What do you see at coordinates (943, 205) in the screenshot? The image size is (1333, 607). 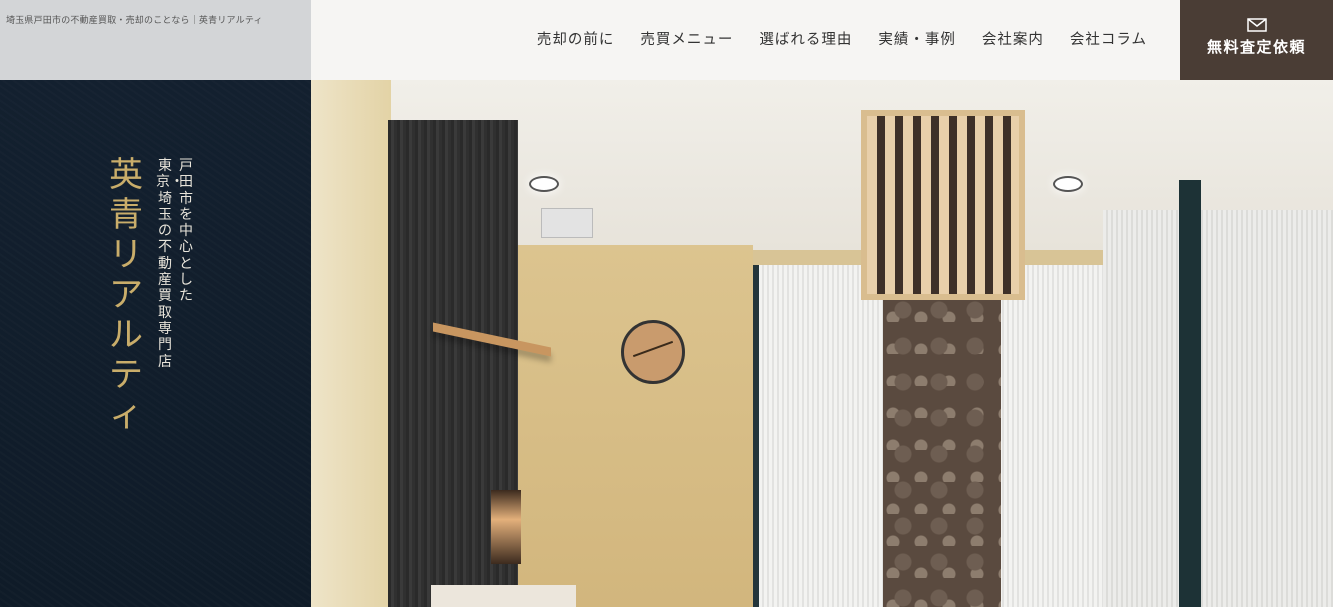 I see `hero-wood-lattice` at bounding box center [943, 205].